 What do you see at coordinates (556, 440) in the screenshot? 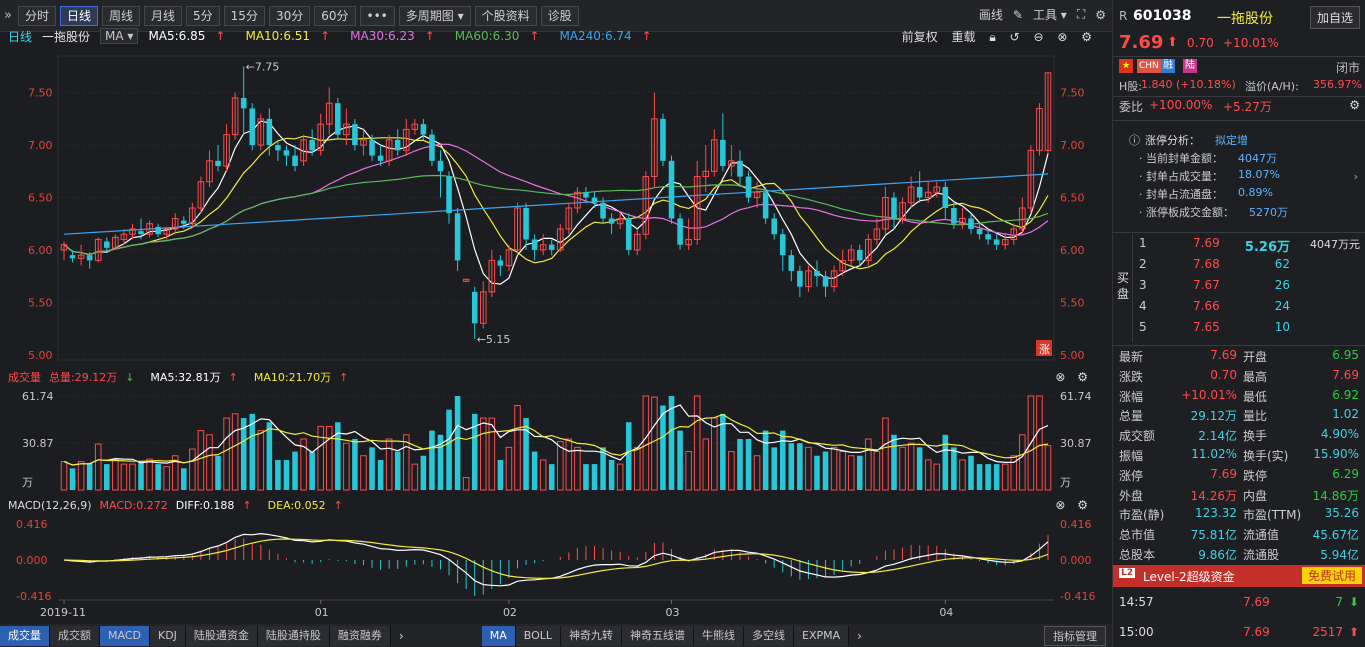
I see `volume-chart: 61.74 61.74 30.87 30.87 万 万` at bounding box center [556, 440].